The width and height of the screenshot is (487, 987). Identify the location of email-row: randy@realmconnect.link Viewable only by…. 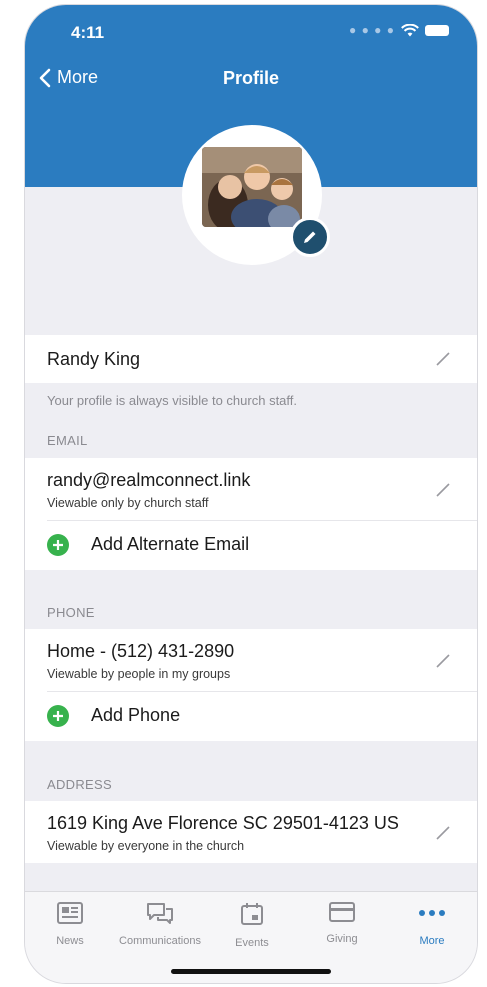
(251, 489).